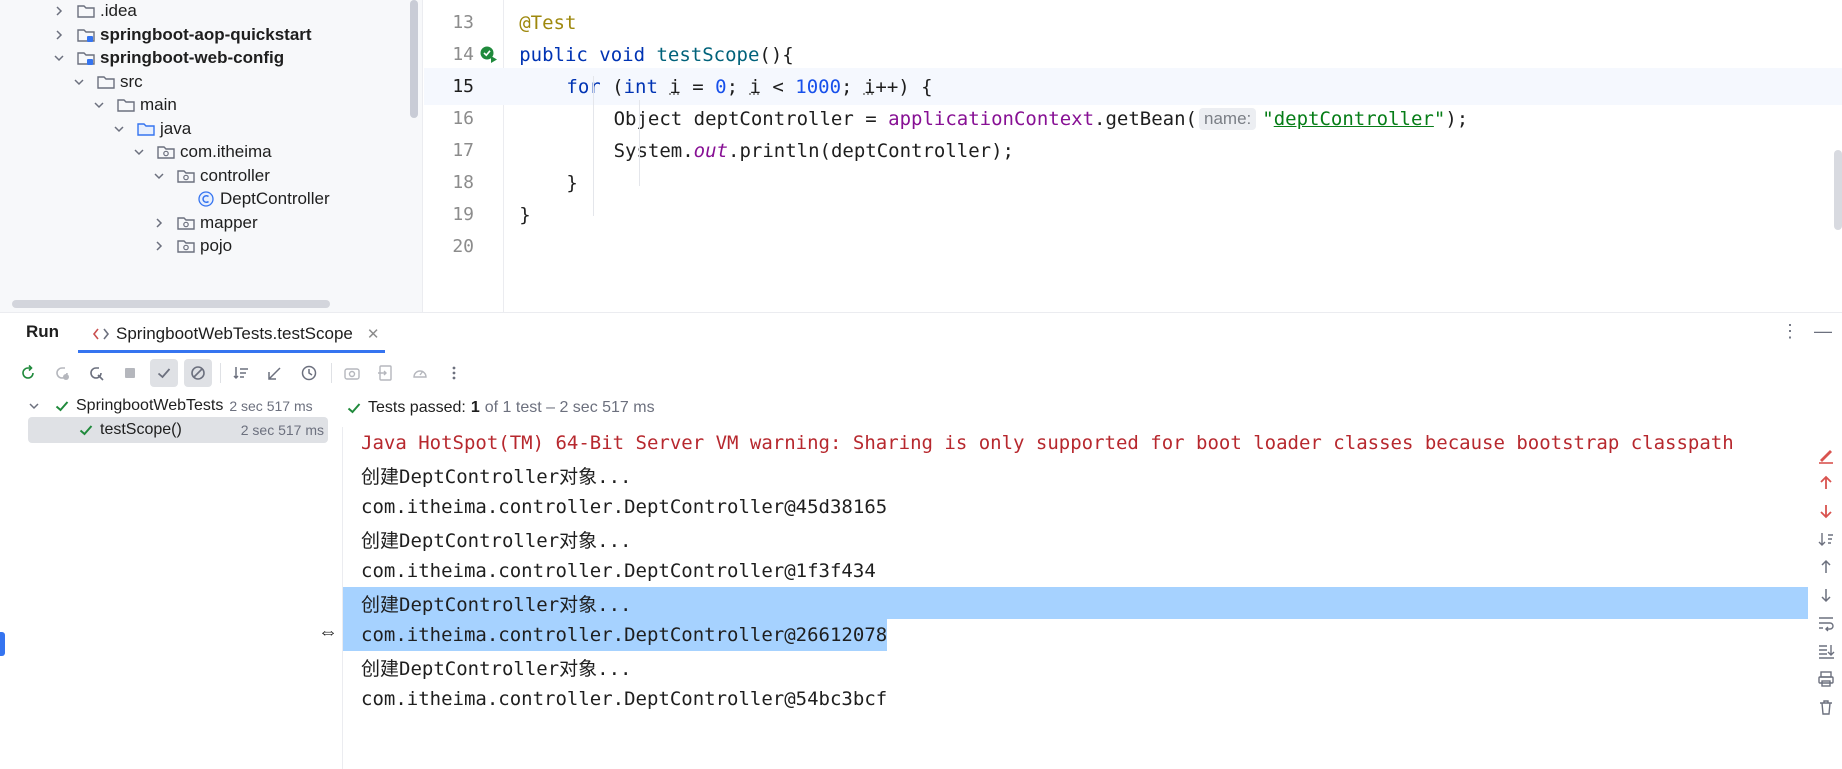 The height and width of the screenshot is (769, 1842). What do you see at coordinates (96, 373) in the screenshot?
I see `toggle-auto-test-icon` at bounding box center [96, 373].